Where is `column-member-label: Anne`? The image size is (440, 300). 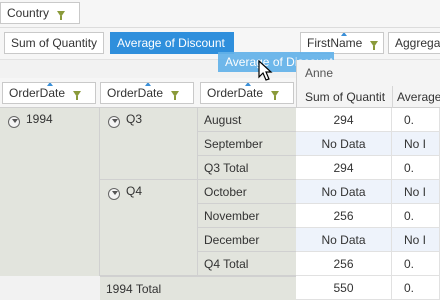
column-member-label: Anne is located at coordinates (319, 73).